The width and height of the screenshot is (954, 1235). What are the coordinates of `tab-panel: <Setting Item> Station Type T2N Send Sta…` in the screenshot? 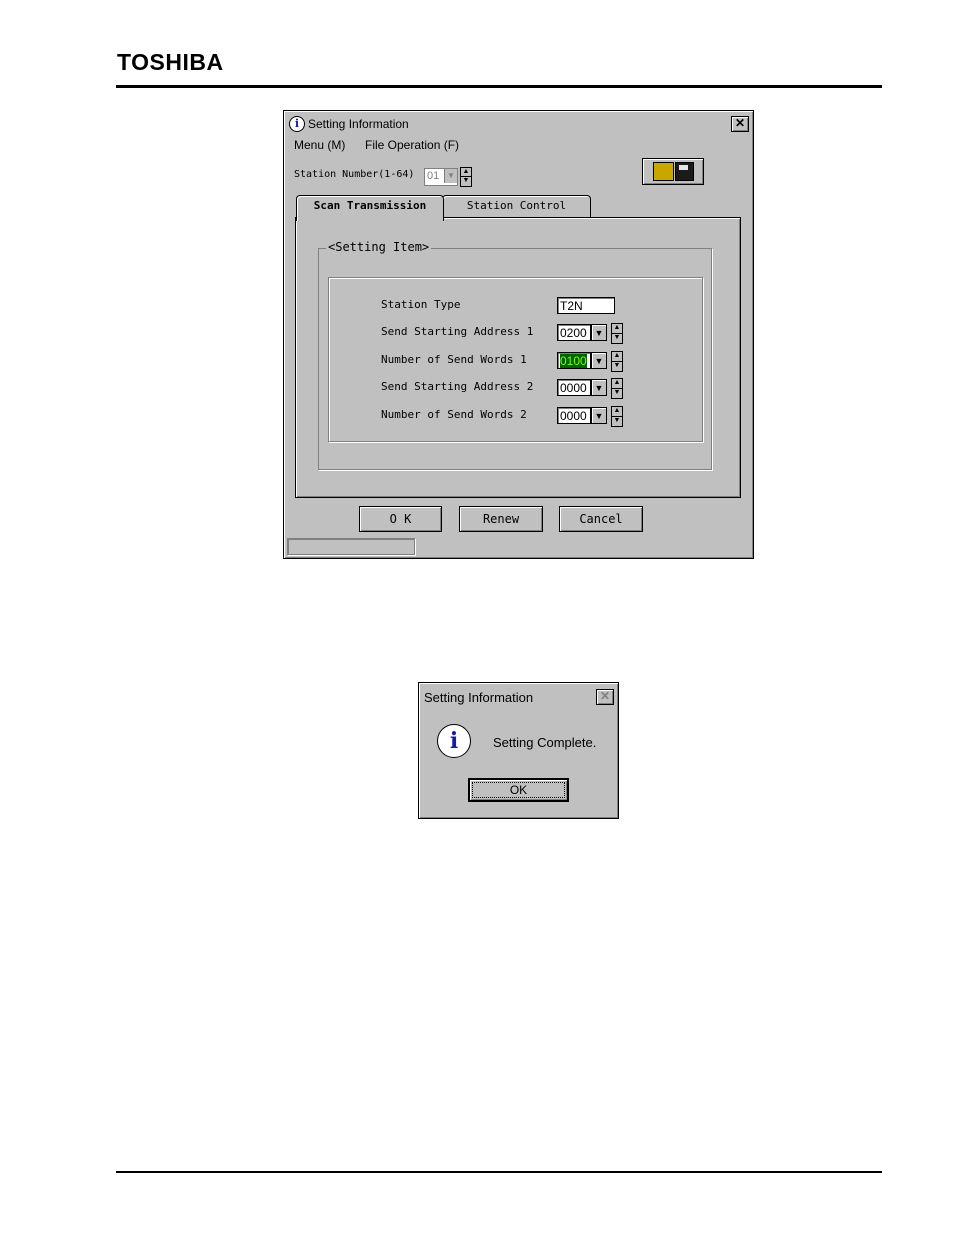 It's located at (518, 357).